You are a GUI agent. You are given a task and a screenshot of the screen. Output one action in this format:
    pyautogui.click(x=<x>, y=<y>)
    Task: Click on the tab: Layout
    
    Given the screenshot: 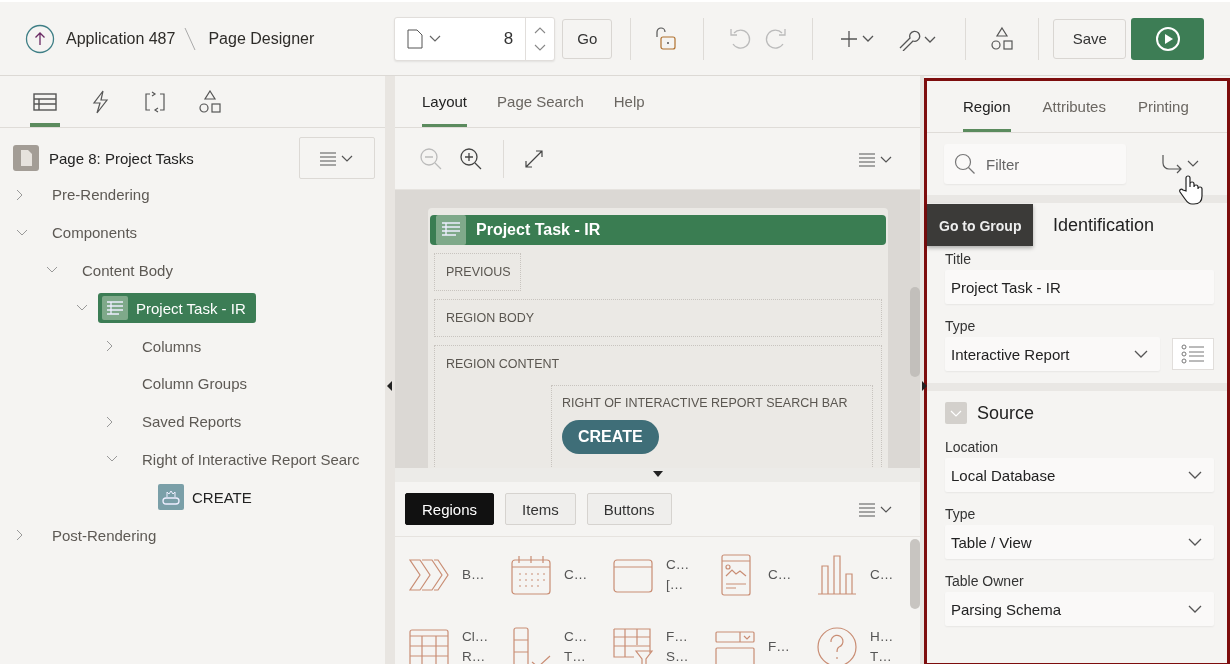 What is the action you would take?
    pyautogui.click(x=445, y=101)
    